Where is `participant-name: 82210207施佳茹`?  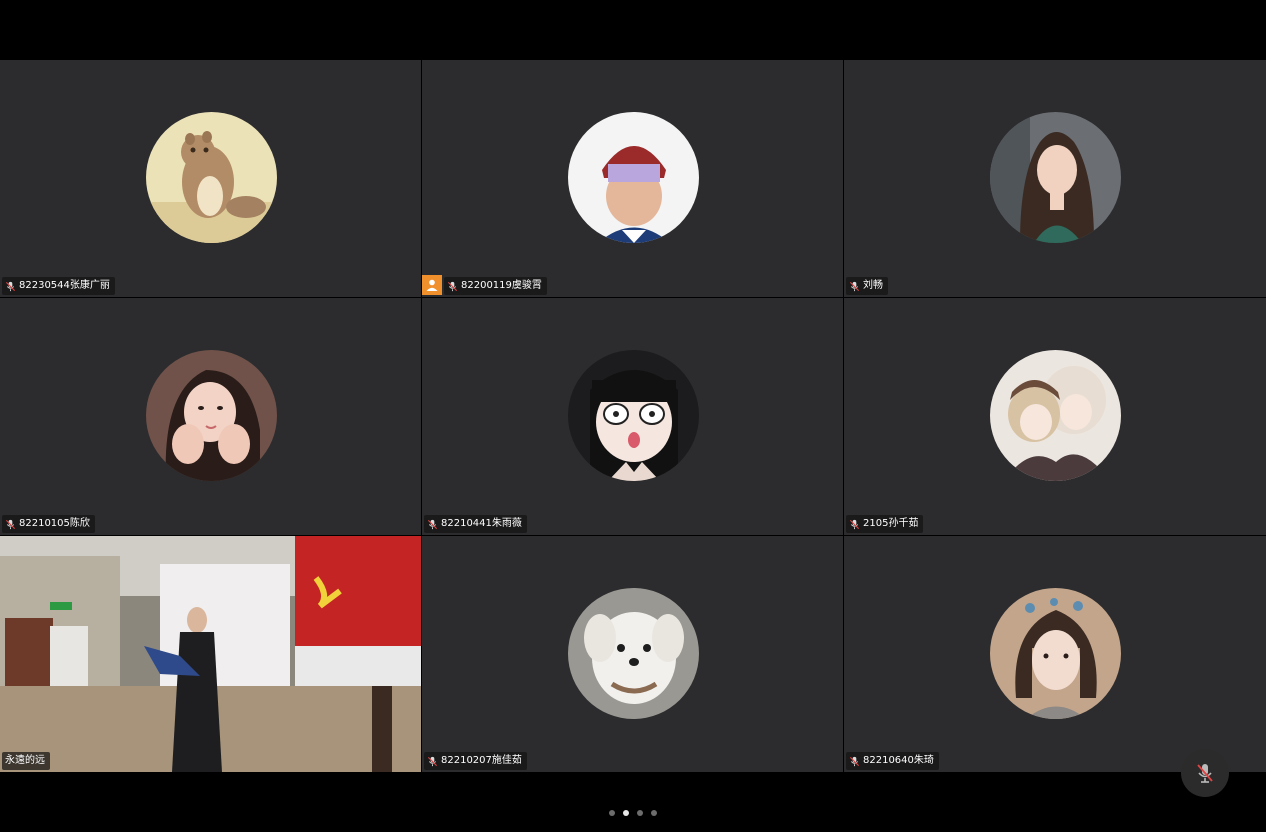 participant-name: 82210207施佳茹 is located at coordinates (481, 760).